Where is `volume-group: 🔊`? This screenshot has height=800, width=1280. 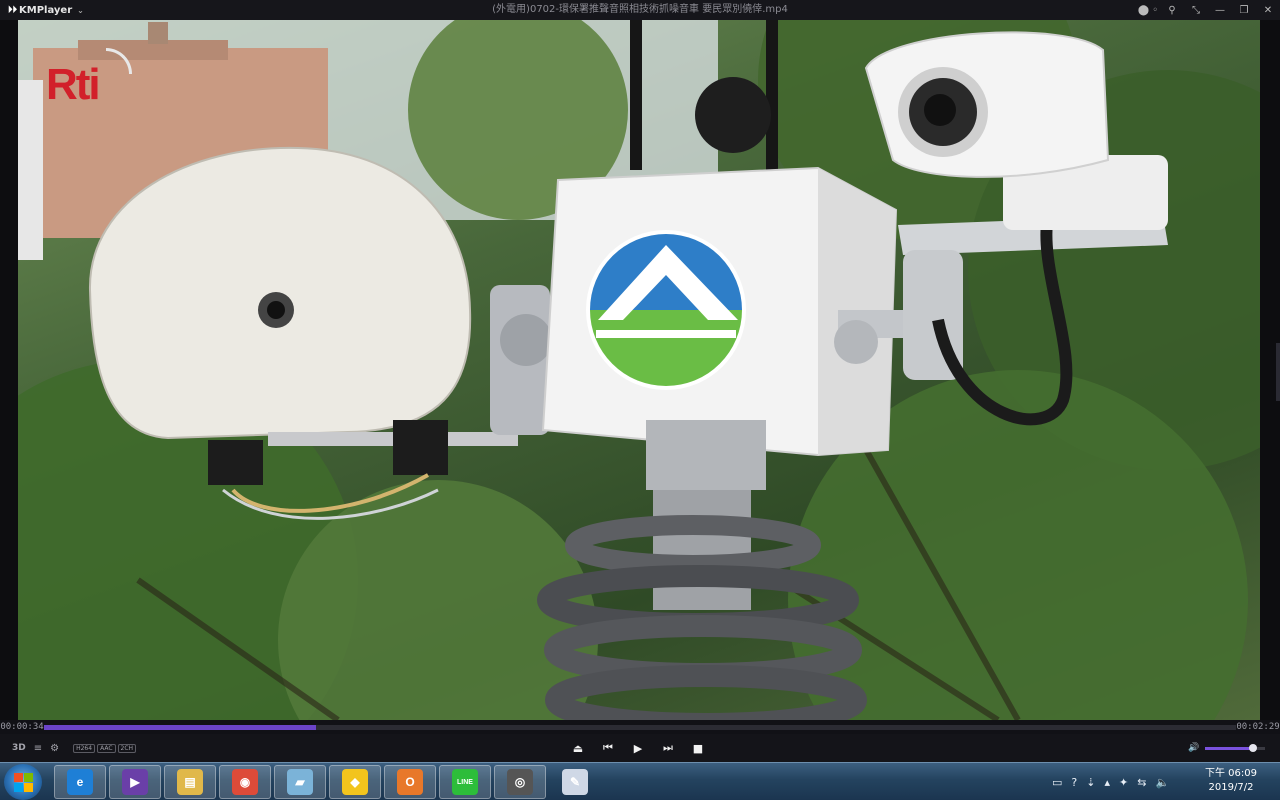
volume-group: 🔊 is located at coordinates (1227, 748).